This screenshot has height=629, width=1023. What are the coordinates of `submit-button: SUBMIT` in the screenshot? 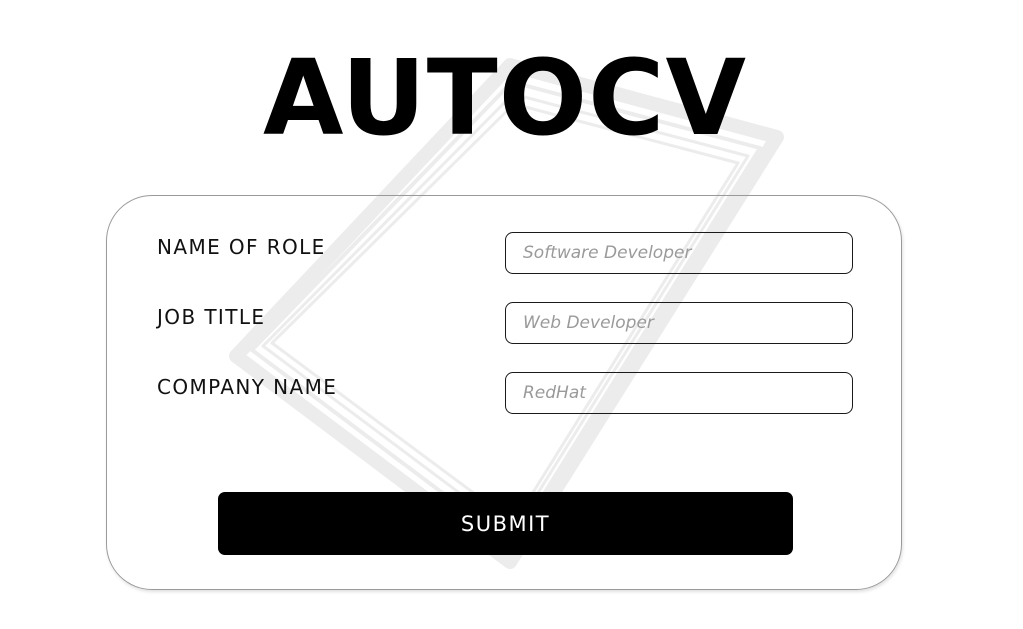 It's located at (505, 523).